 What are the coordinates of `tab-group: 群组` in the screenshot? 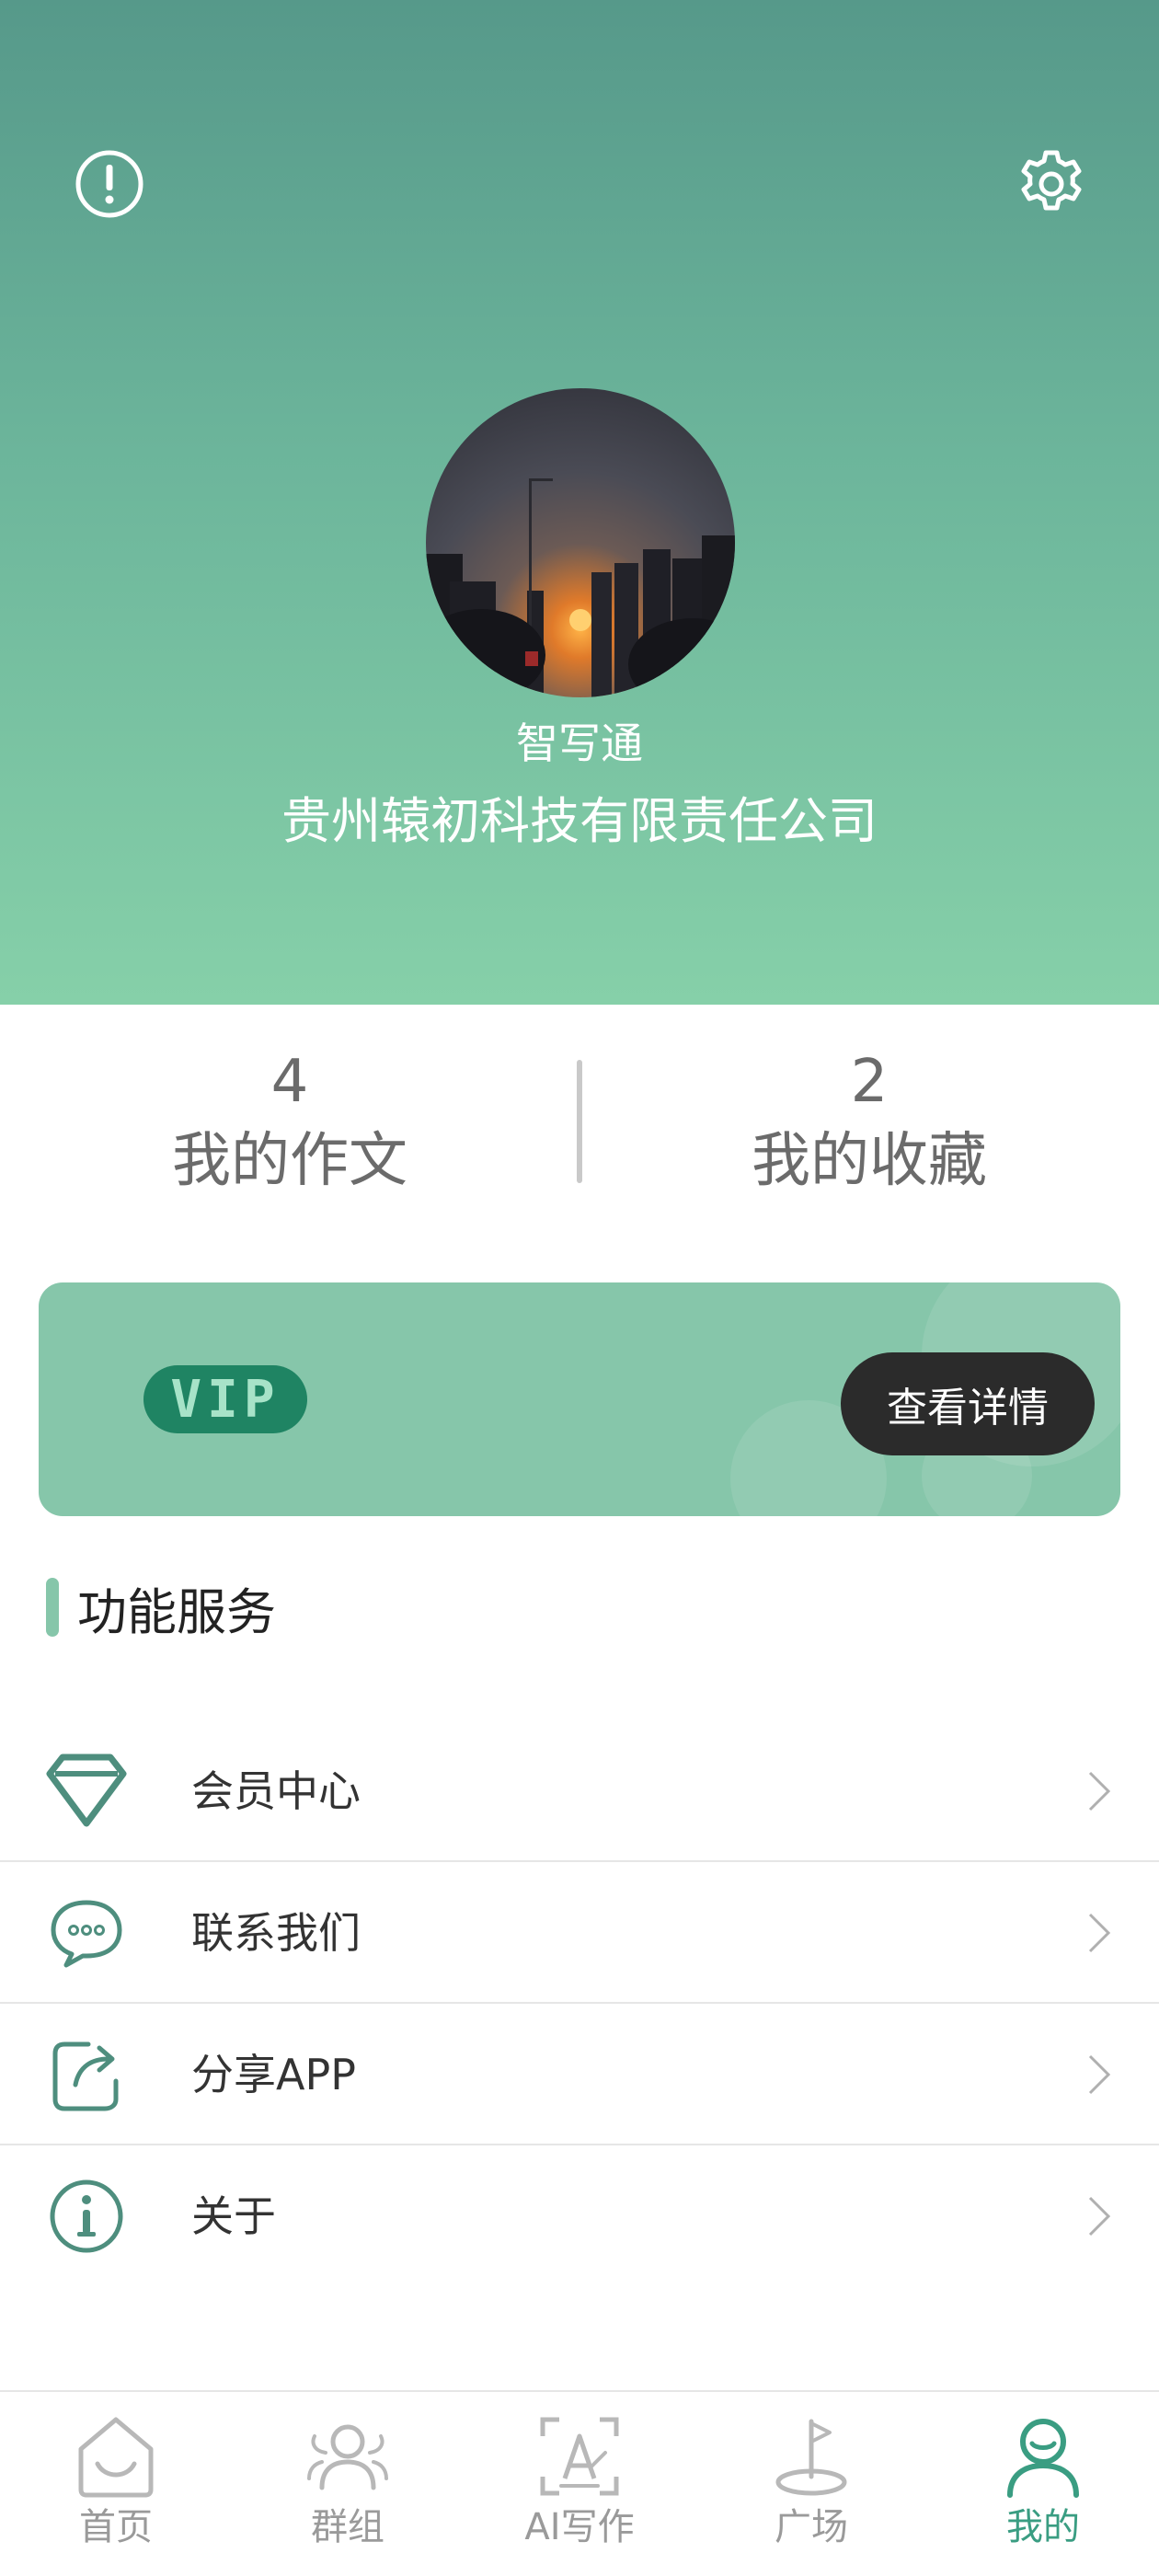 It's located at (348, 2493).